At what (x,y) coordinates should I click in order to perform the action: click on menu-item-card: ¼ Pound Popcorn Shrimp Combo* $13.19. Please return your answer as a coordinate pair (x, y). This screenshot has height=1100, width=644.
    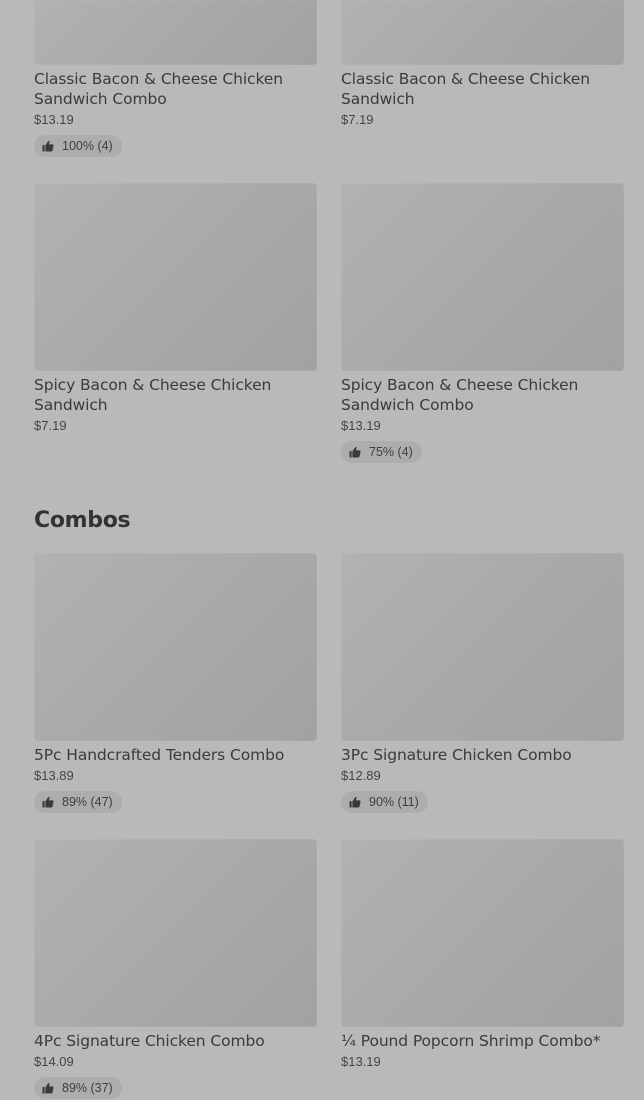
    Looking at the image, I should click on (483, 954).